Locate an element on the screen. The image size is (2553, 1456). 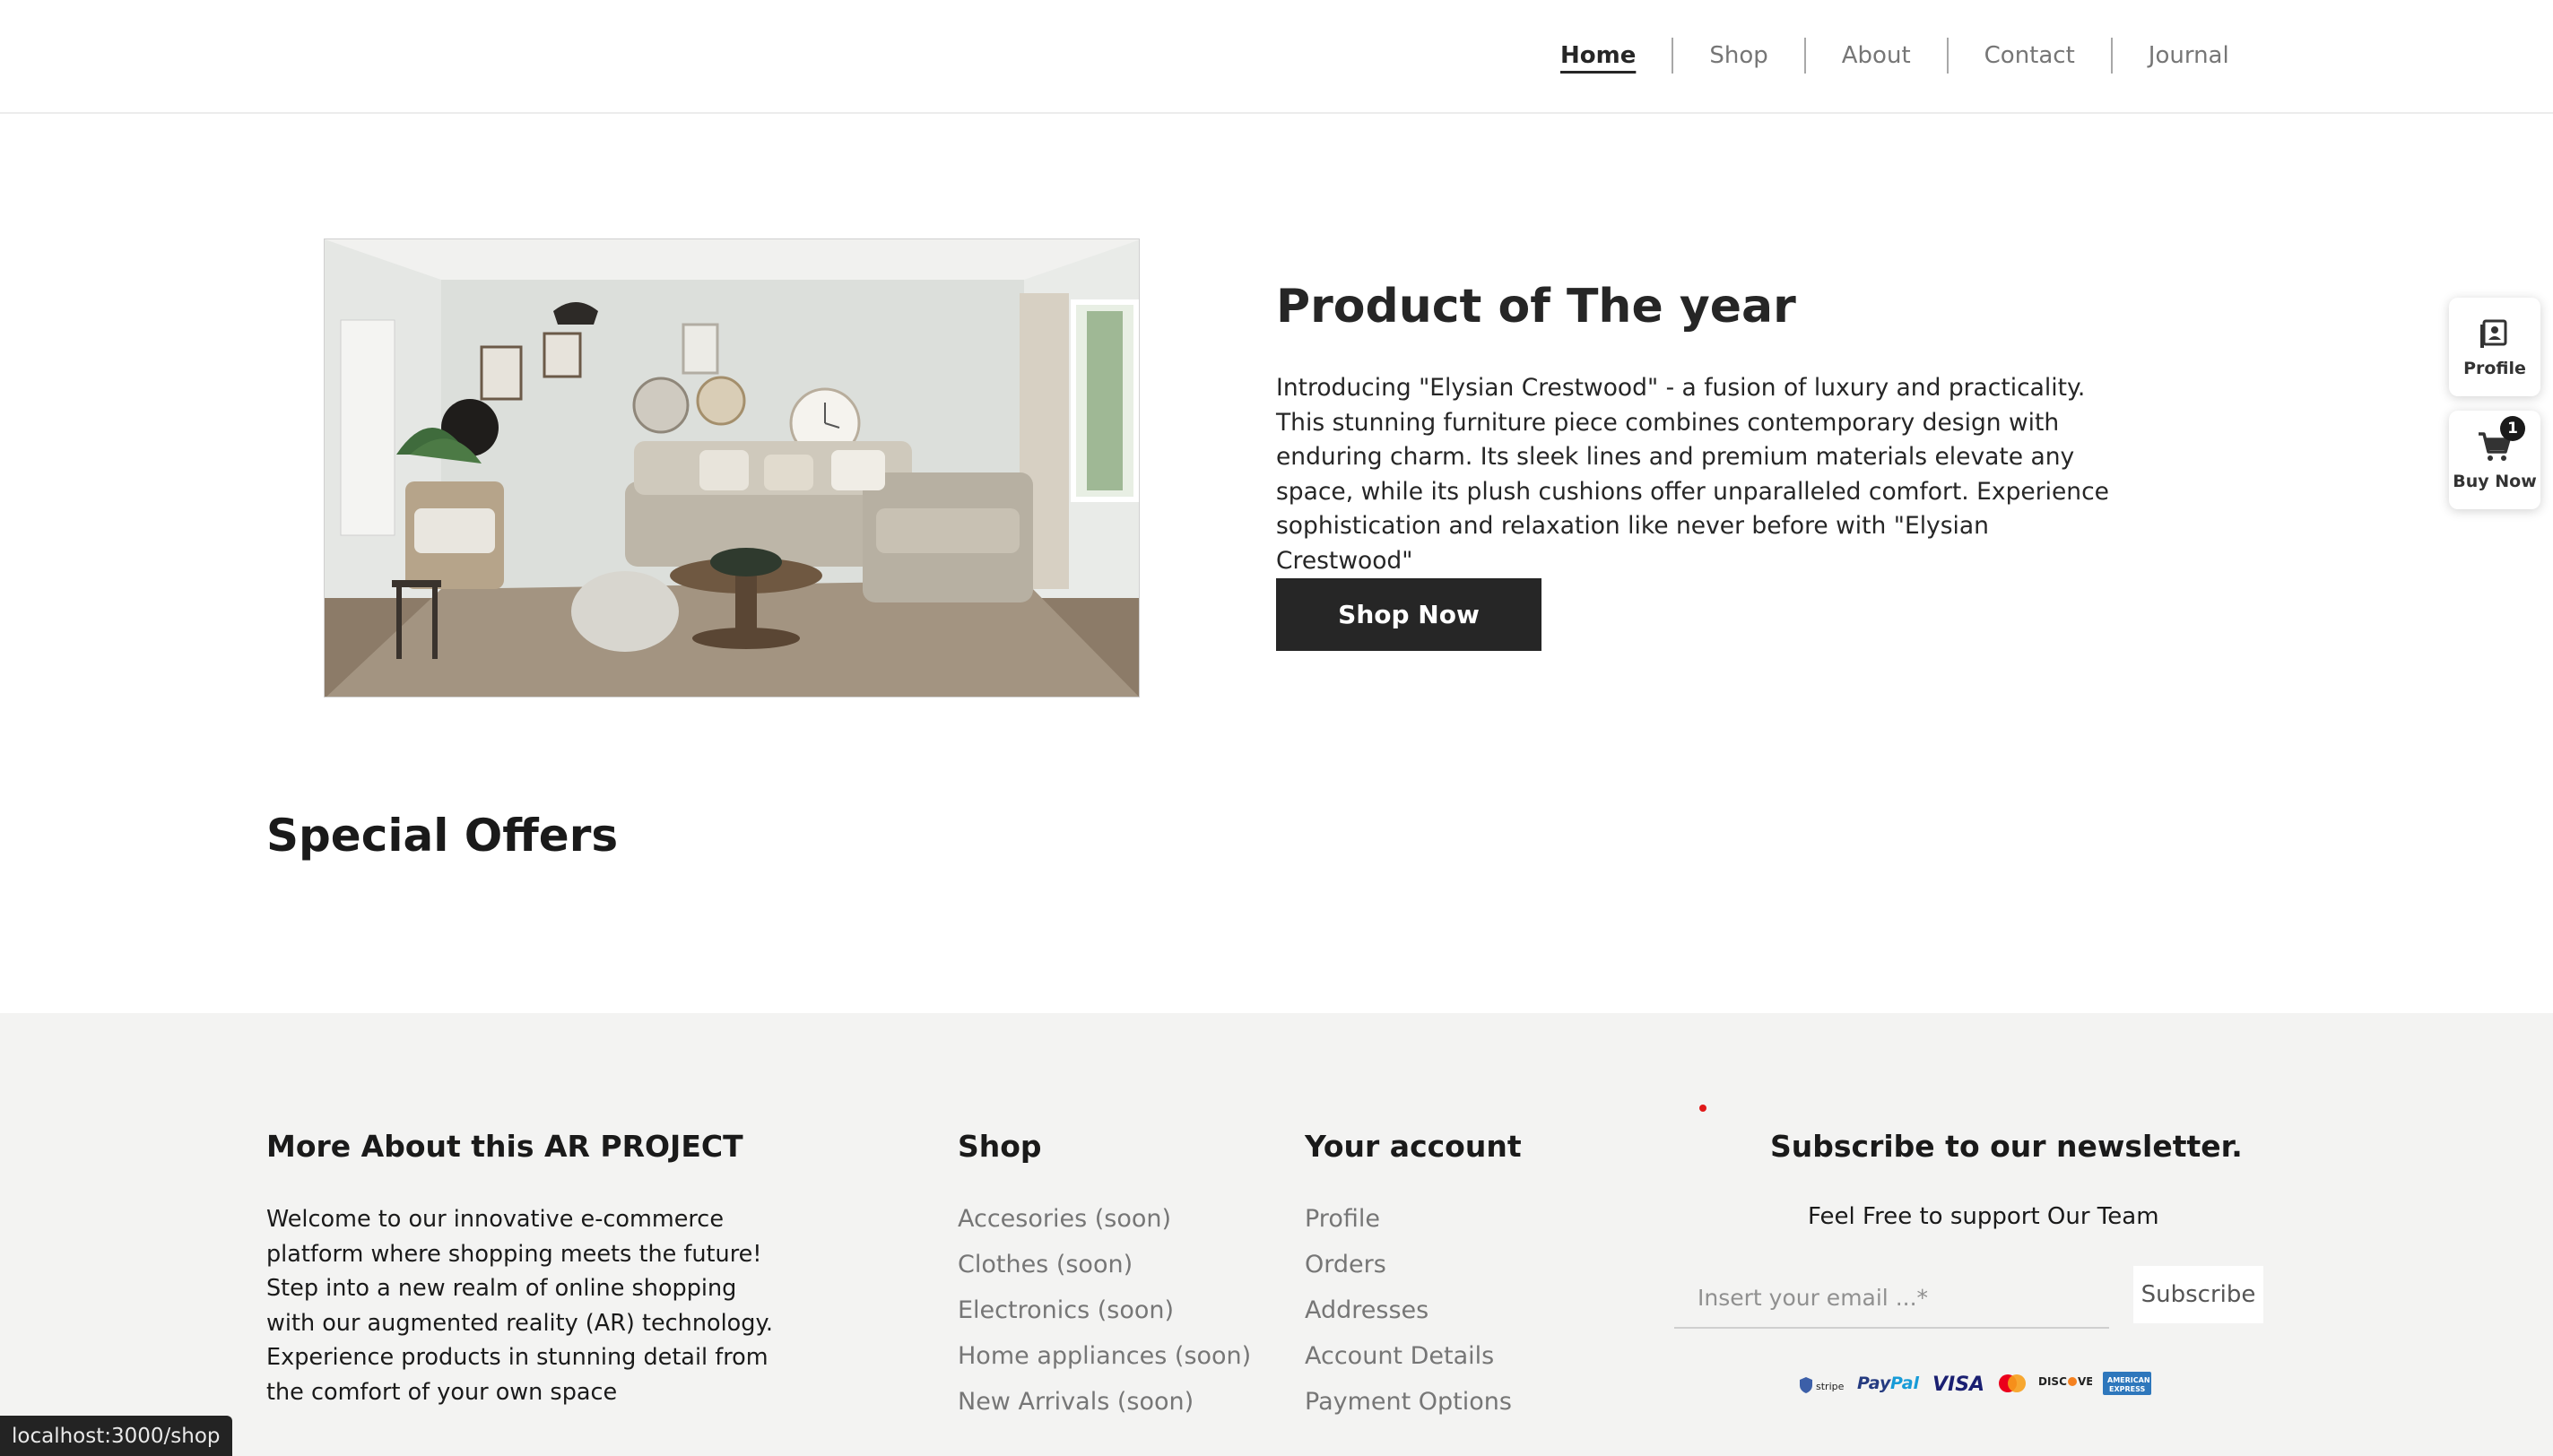
svg-text: VER is located at coordinates (2085, 1381).